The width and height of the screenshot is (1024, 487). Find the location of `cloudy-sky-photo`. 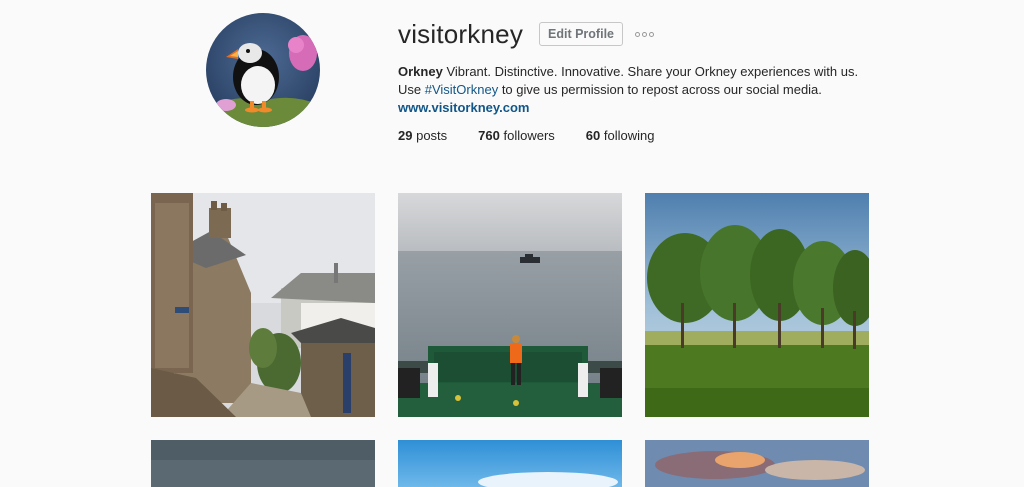

cloudy-sky-photo is located at coordinates (263, 463).